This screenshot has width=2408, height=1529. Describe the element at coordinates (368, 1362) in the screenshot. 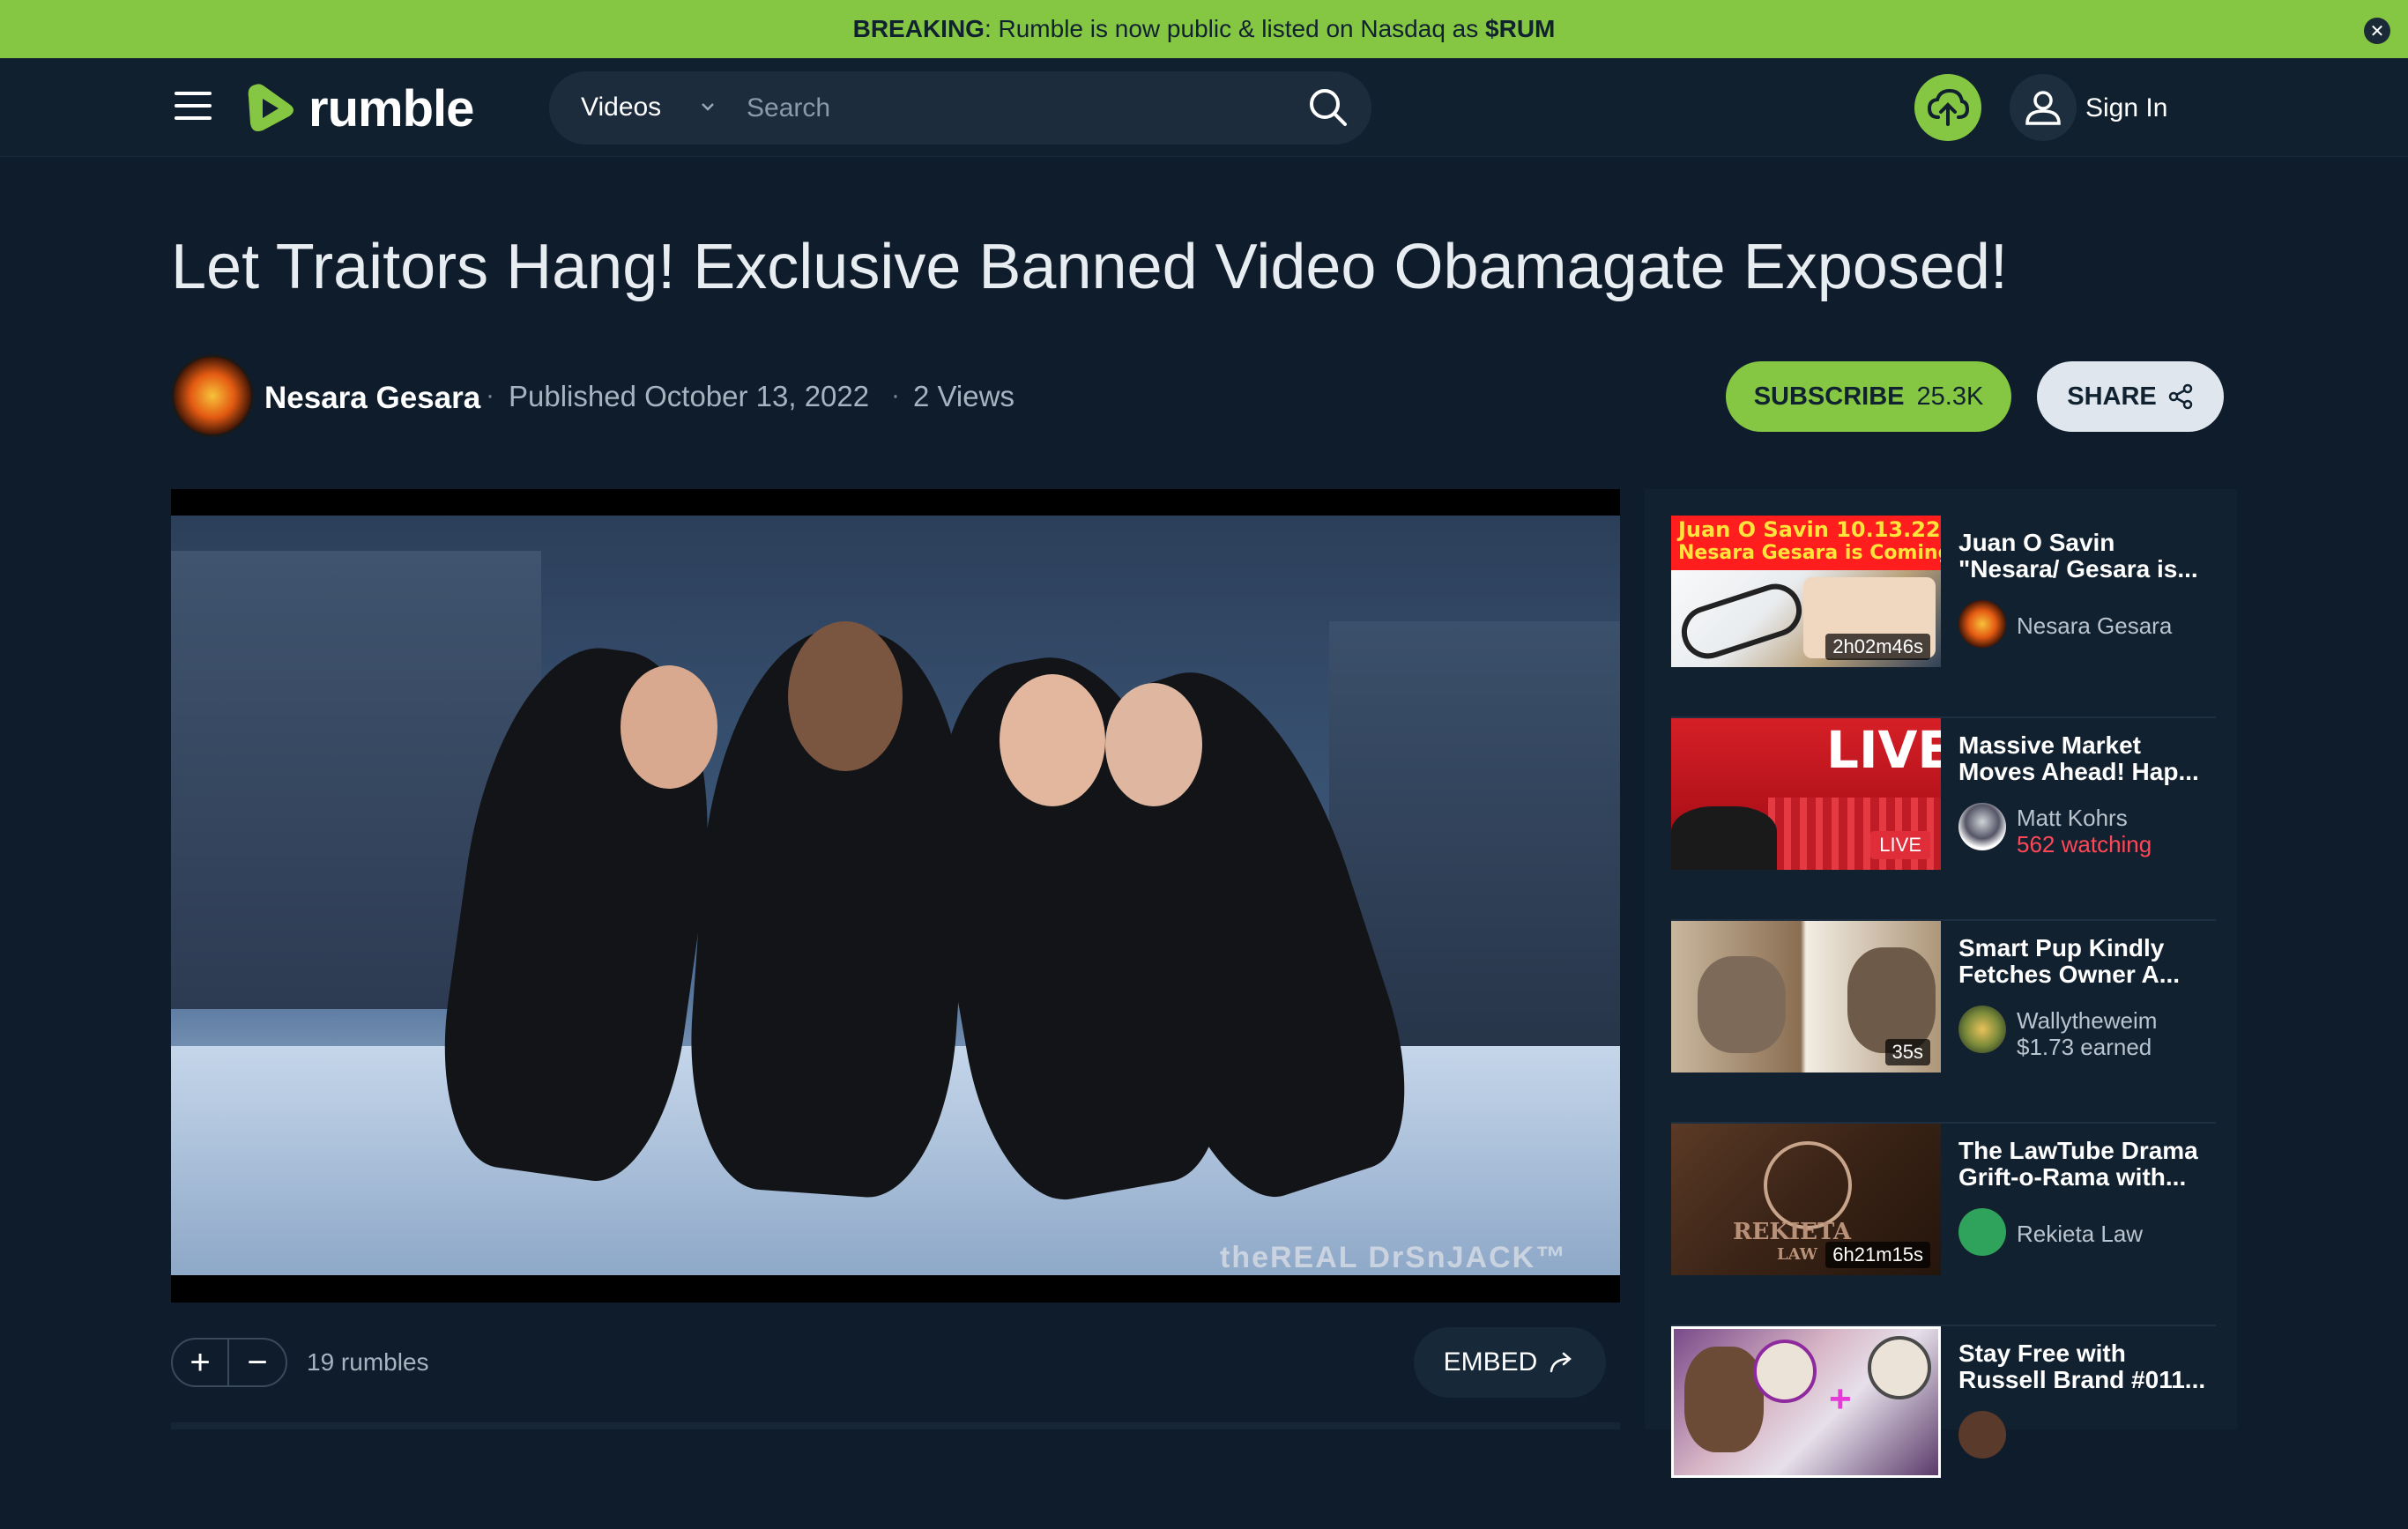

I see `rumble-count: 19 rumbles` at that location.